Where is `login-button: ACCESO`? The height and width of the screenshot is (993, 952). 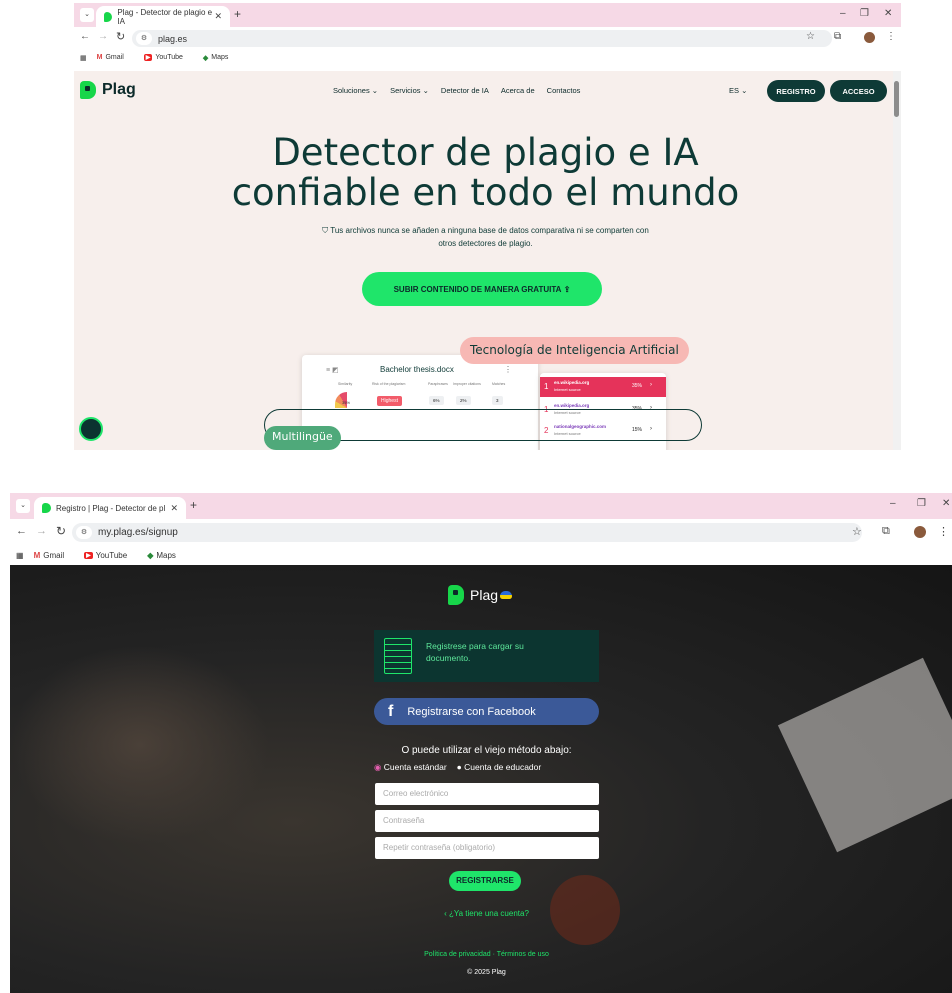
login-button: ACCESO is located at coordinates (858, 91).